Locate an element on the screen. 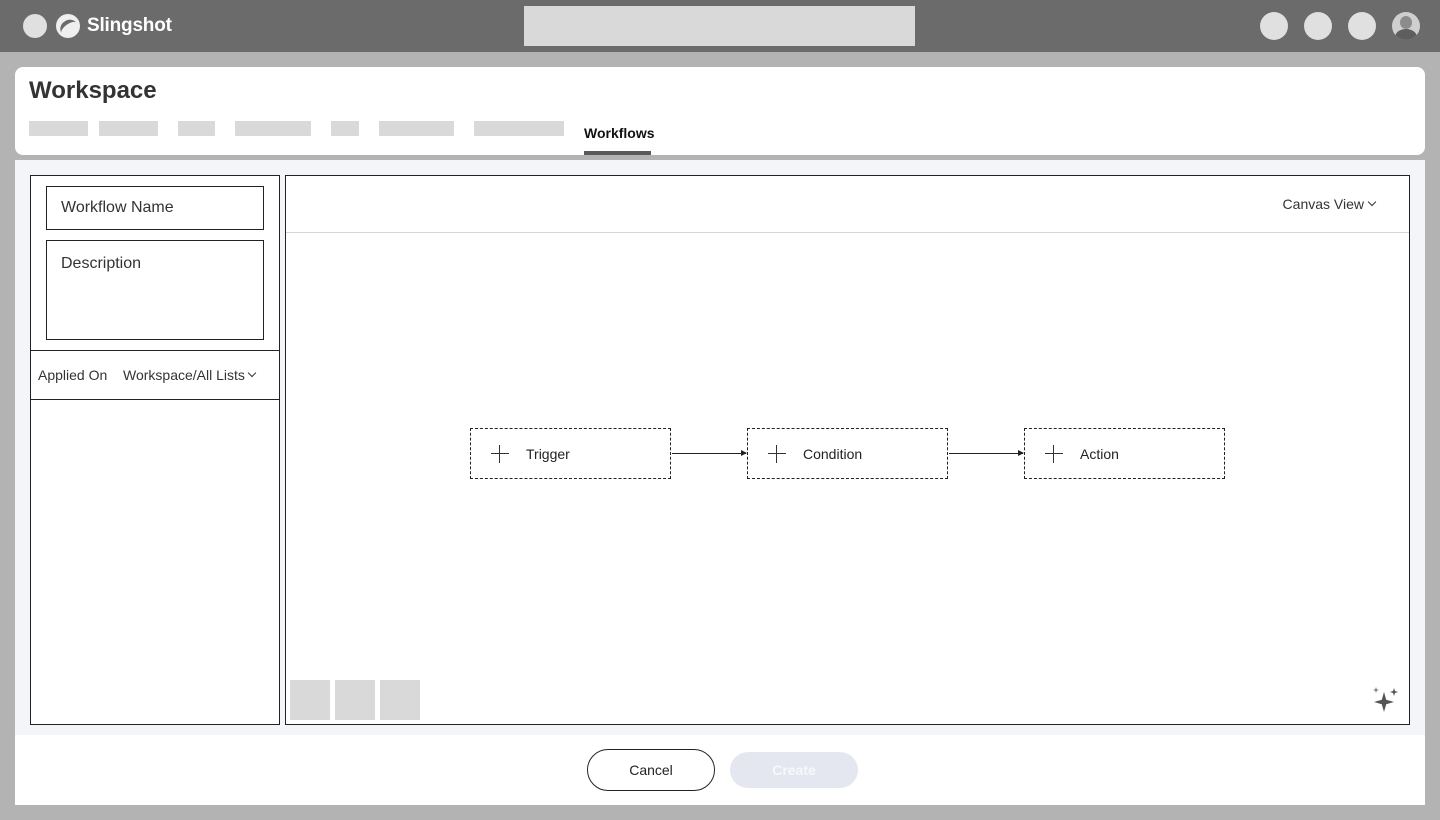 The image size is (1440, 820). top-bar: Slingshot is located at coordinates (720, 26).